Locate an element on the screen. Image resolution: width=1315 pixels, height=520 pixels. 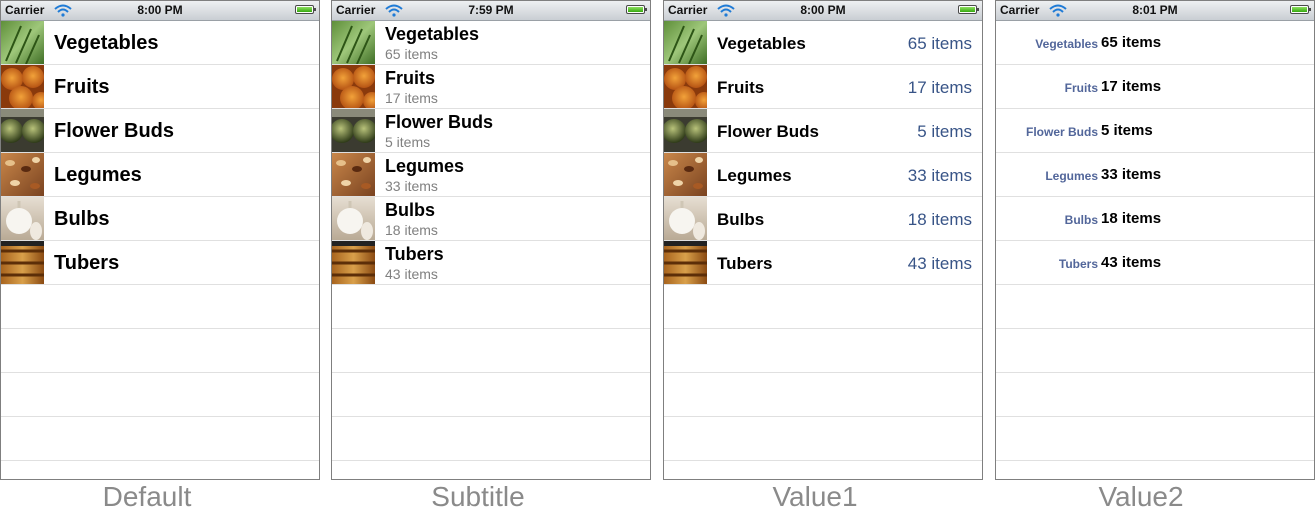
table-row: Vegetables is located at coordinates (160, 43).